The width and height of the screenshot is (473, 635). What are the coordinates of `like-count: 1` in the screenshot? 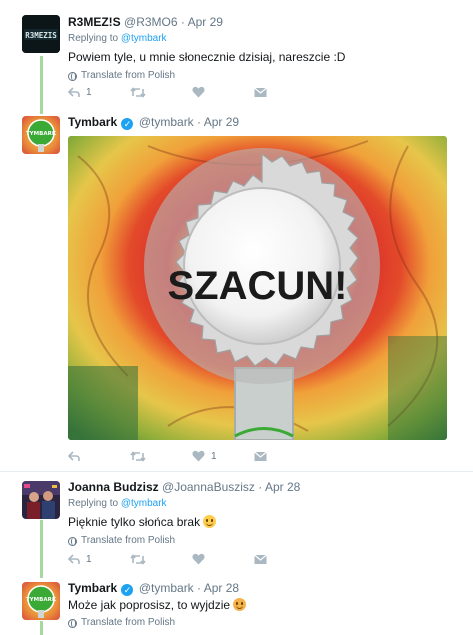 It's located at (214, 456).